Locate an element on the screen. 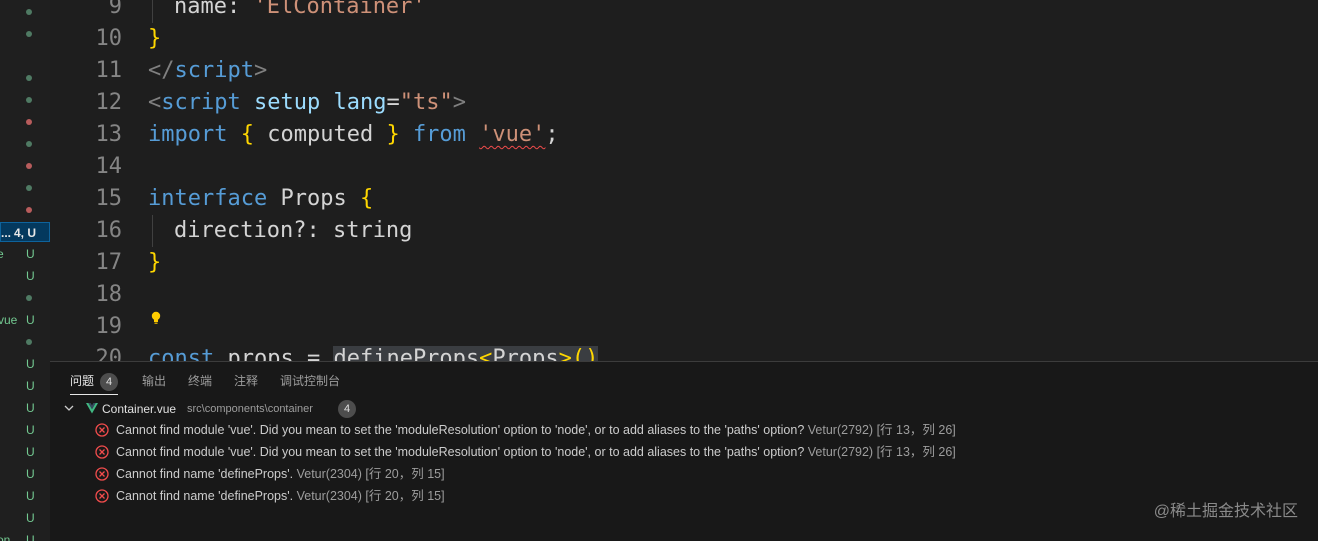 The height and width of the screenshot is (541, 1318). line-number: 18 is located at coordinates (109, 294).